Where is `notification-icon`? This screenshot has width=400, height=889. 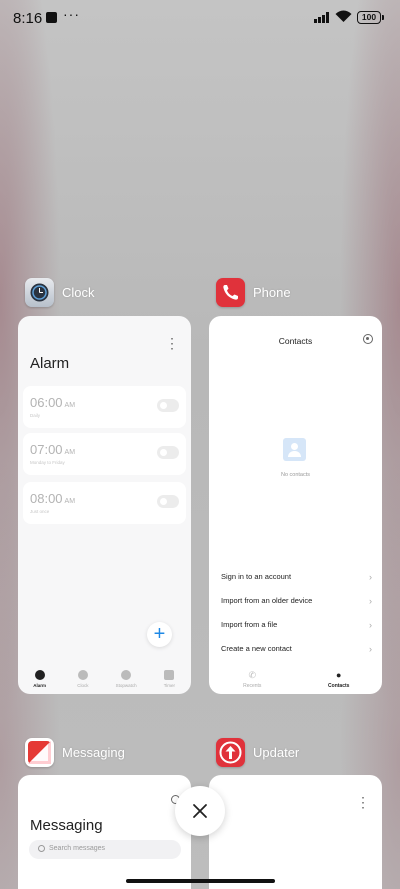
notification-icon is located at coordinates (51, 17).